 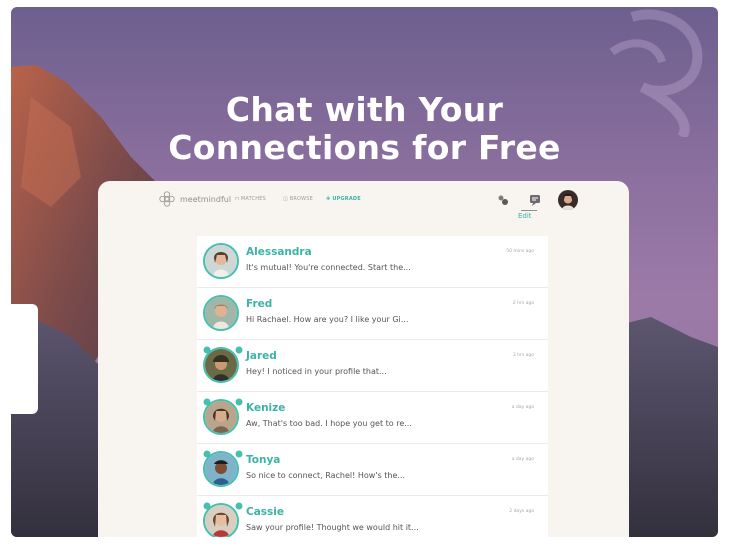 What do you see at coordinates (529, 210) in the screenshot?
I see `active-tab-indicator` at bounding box center [529, 210].